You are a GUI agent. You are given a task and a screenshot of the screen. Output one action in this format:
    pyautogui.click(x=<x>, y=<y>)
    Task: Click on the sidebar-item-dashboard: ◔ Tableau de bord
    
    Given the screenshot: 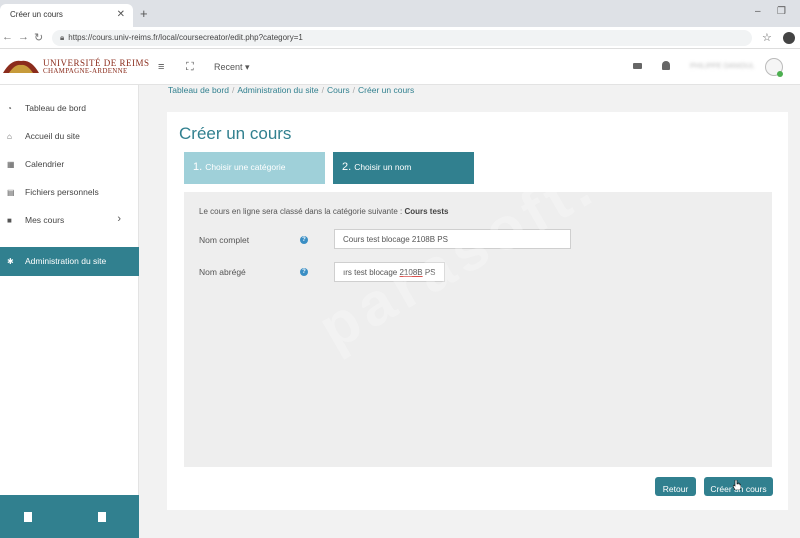 What is the action you would take?
    pyautogui.click(x=69, y=109)
    